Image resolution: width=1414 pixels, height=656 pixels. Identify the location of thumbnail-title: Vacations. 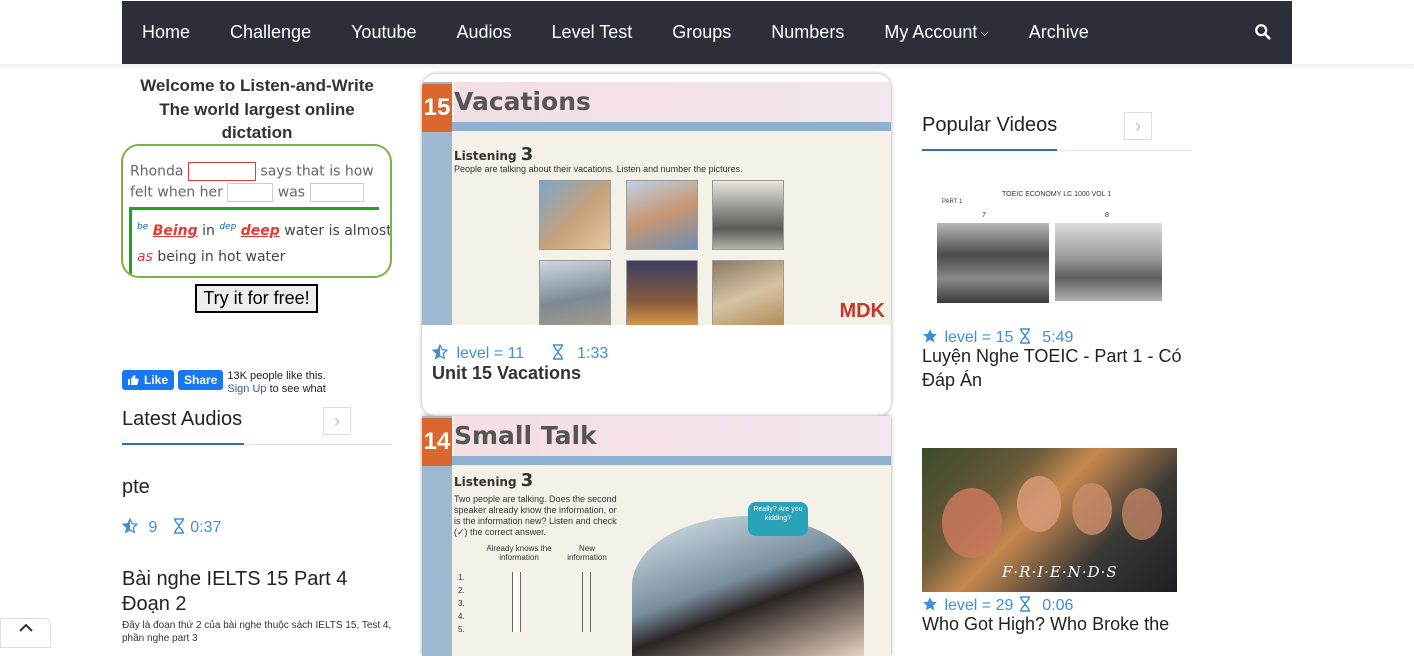
(672, 102).